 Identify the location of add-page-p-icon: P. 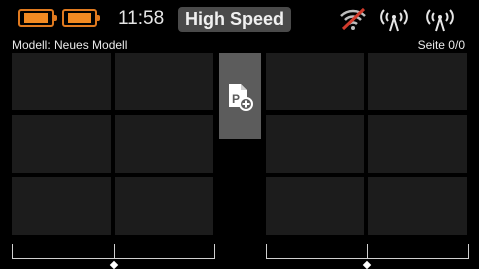
(240, 97).